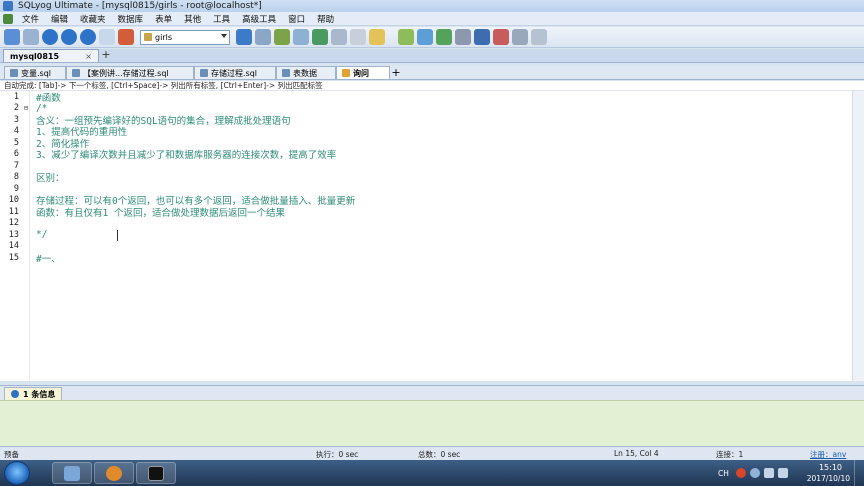 The image size is (864, 486). I want to click on line-number: 7, so click(16, 165).